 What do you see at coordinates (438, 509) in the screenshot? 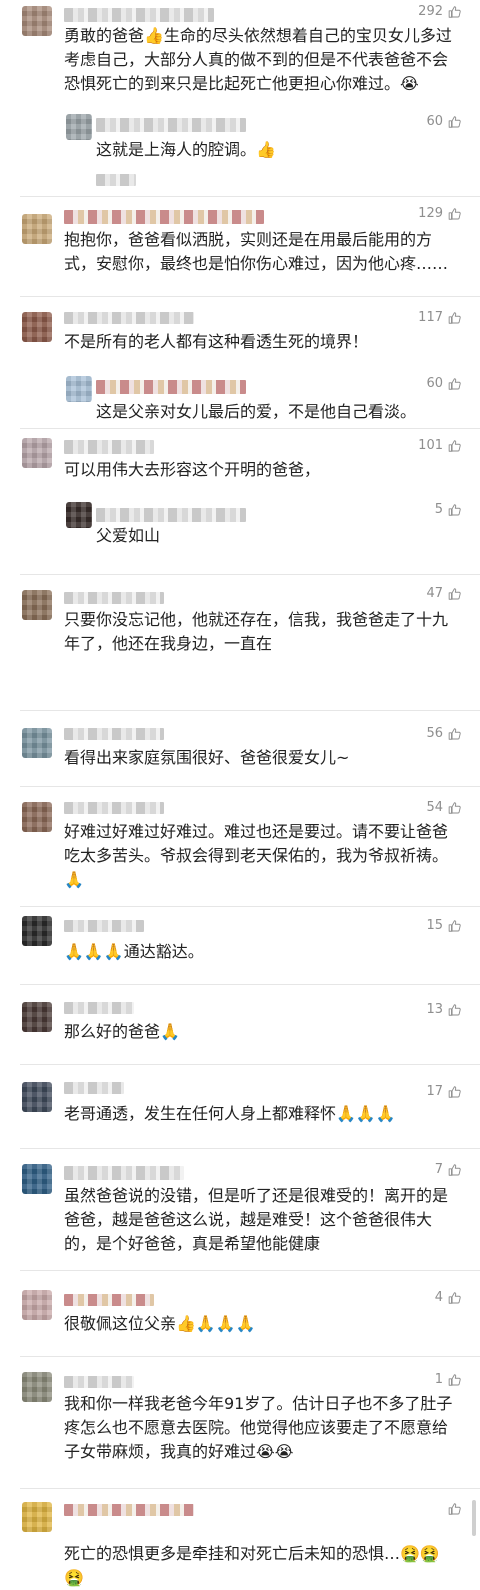
I see `like-count: 5` at bounding box center [438, 509].